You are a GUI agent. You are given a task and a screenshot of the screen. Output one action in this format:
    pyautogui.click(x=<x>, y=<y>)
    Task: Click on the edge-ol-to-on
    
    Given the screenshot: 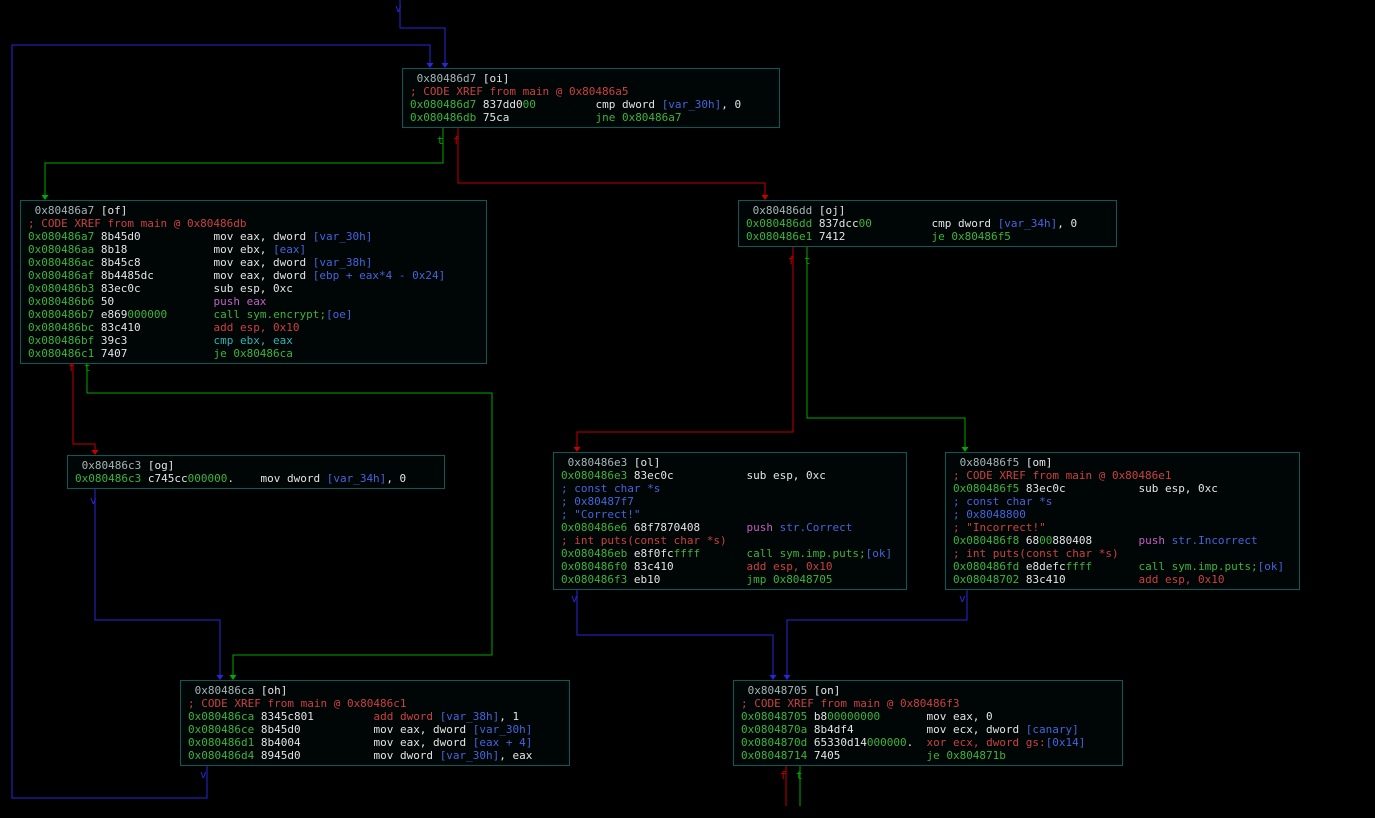 What is the action you would take?
    pyautogui.click(x=675, y=632)
    